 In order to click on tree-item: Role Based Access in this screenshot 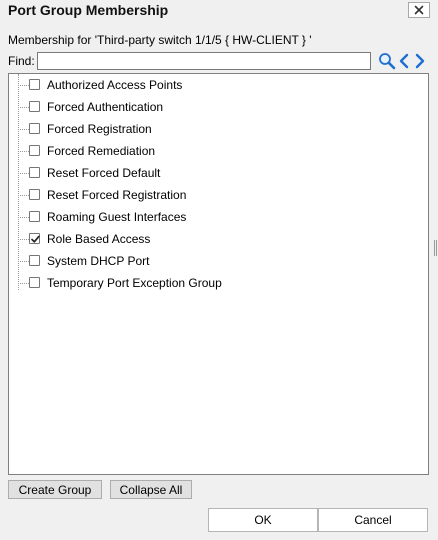, I will do `click(209, 240)`.